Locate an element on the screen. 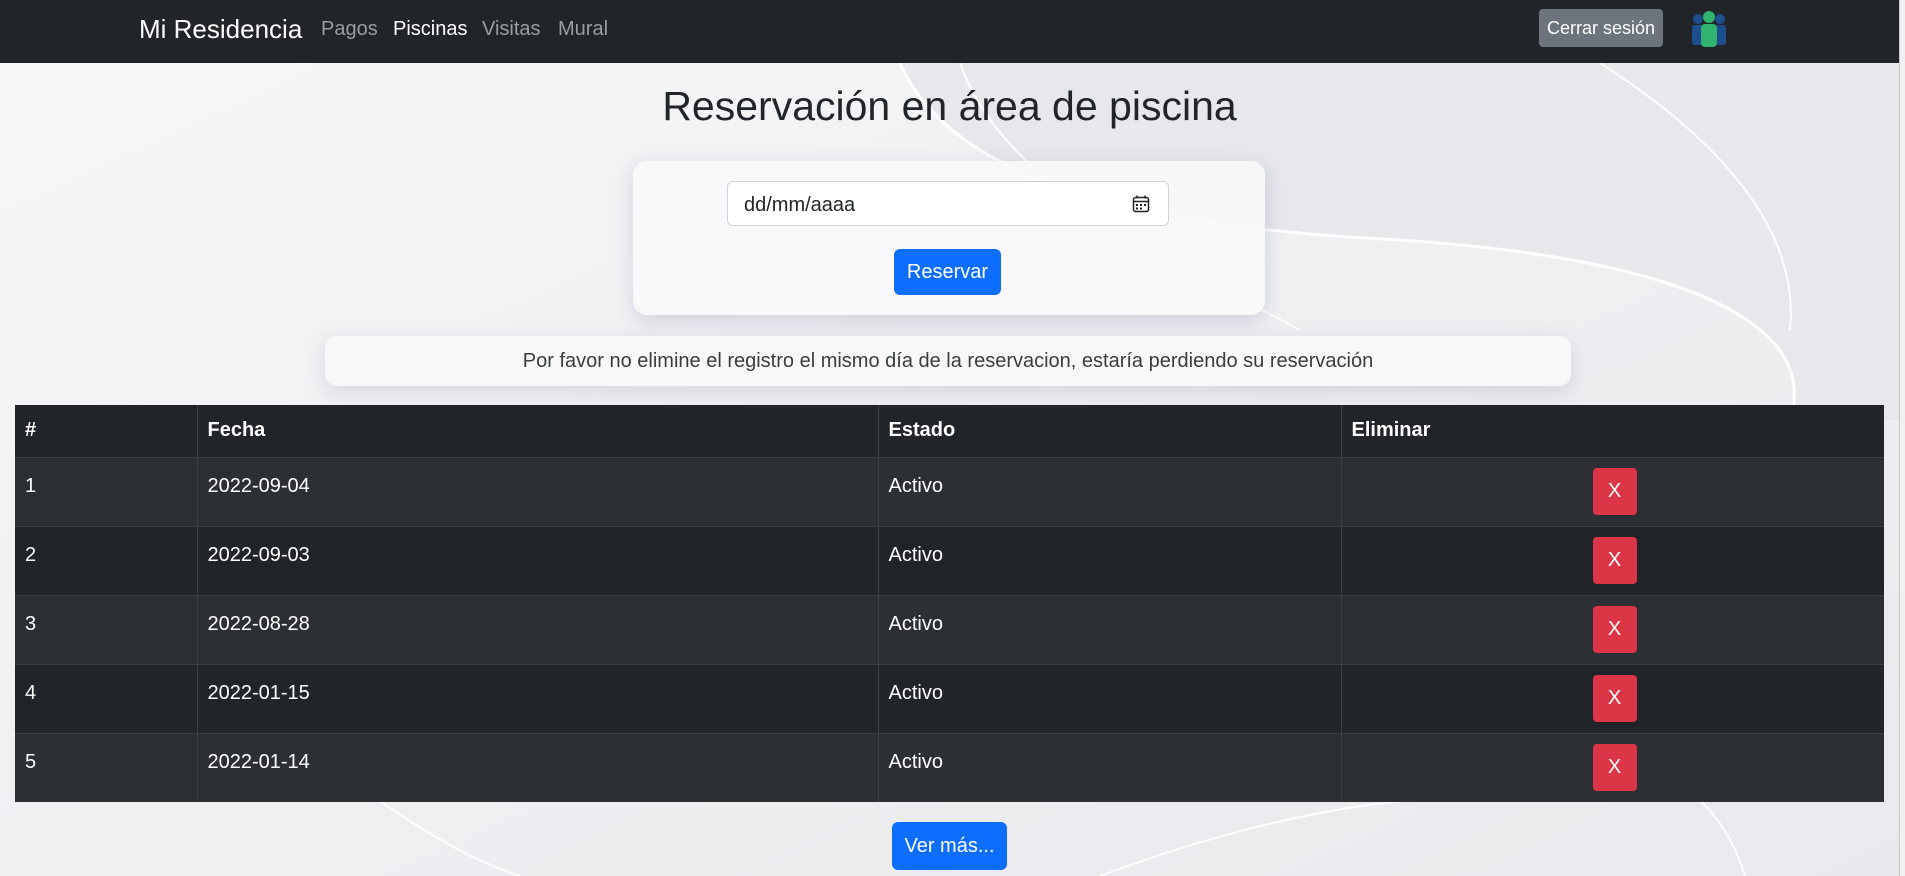 This screenshot has width=1905, height=876. header-fecha: Fecha is located at coordinates (538, 431).